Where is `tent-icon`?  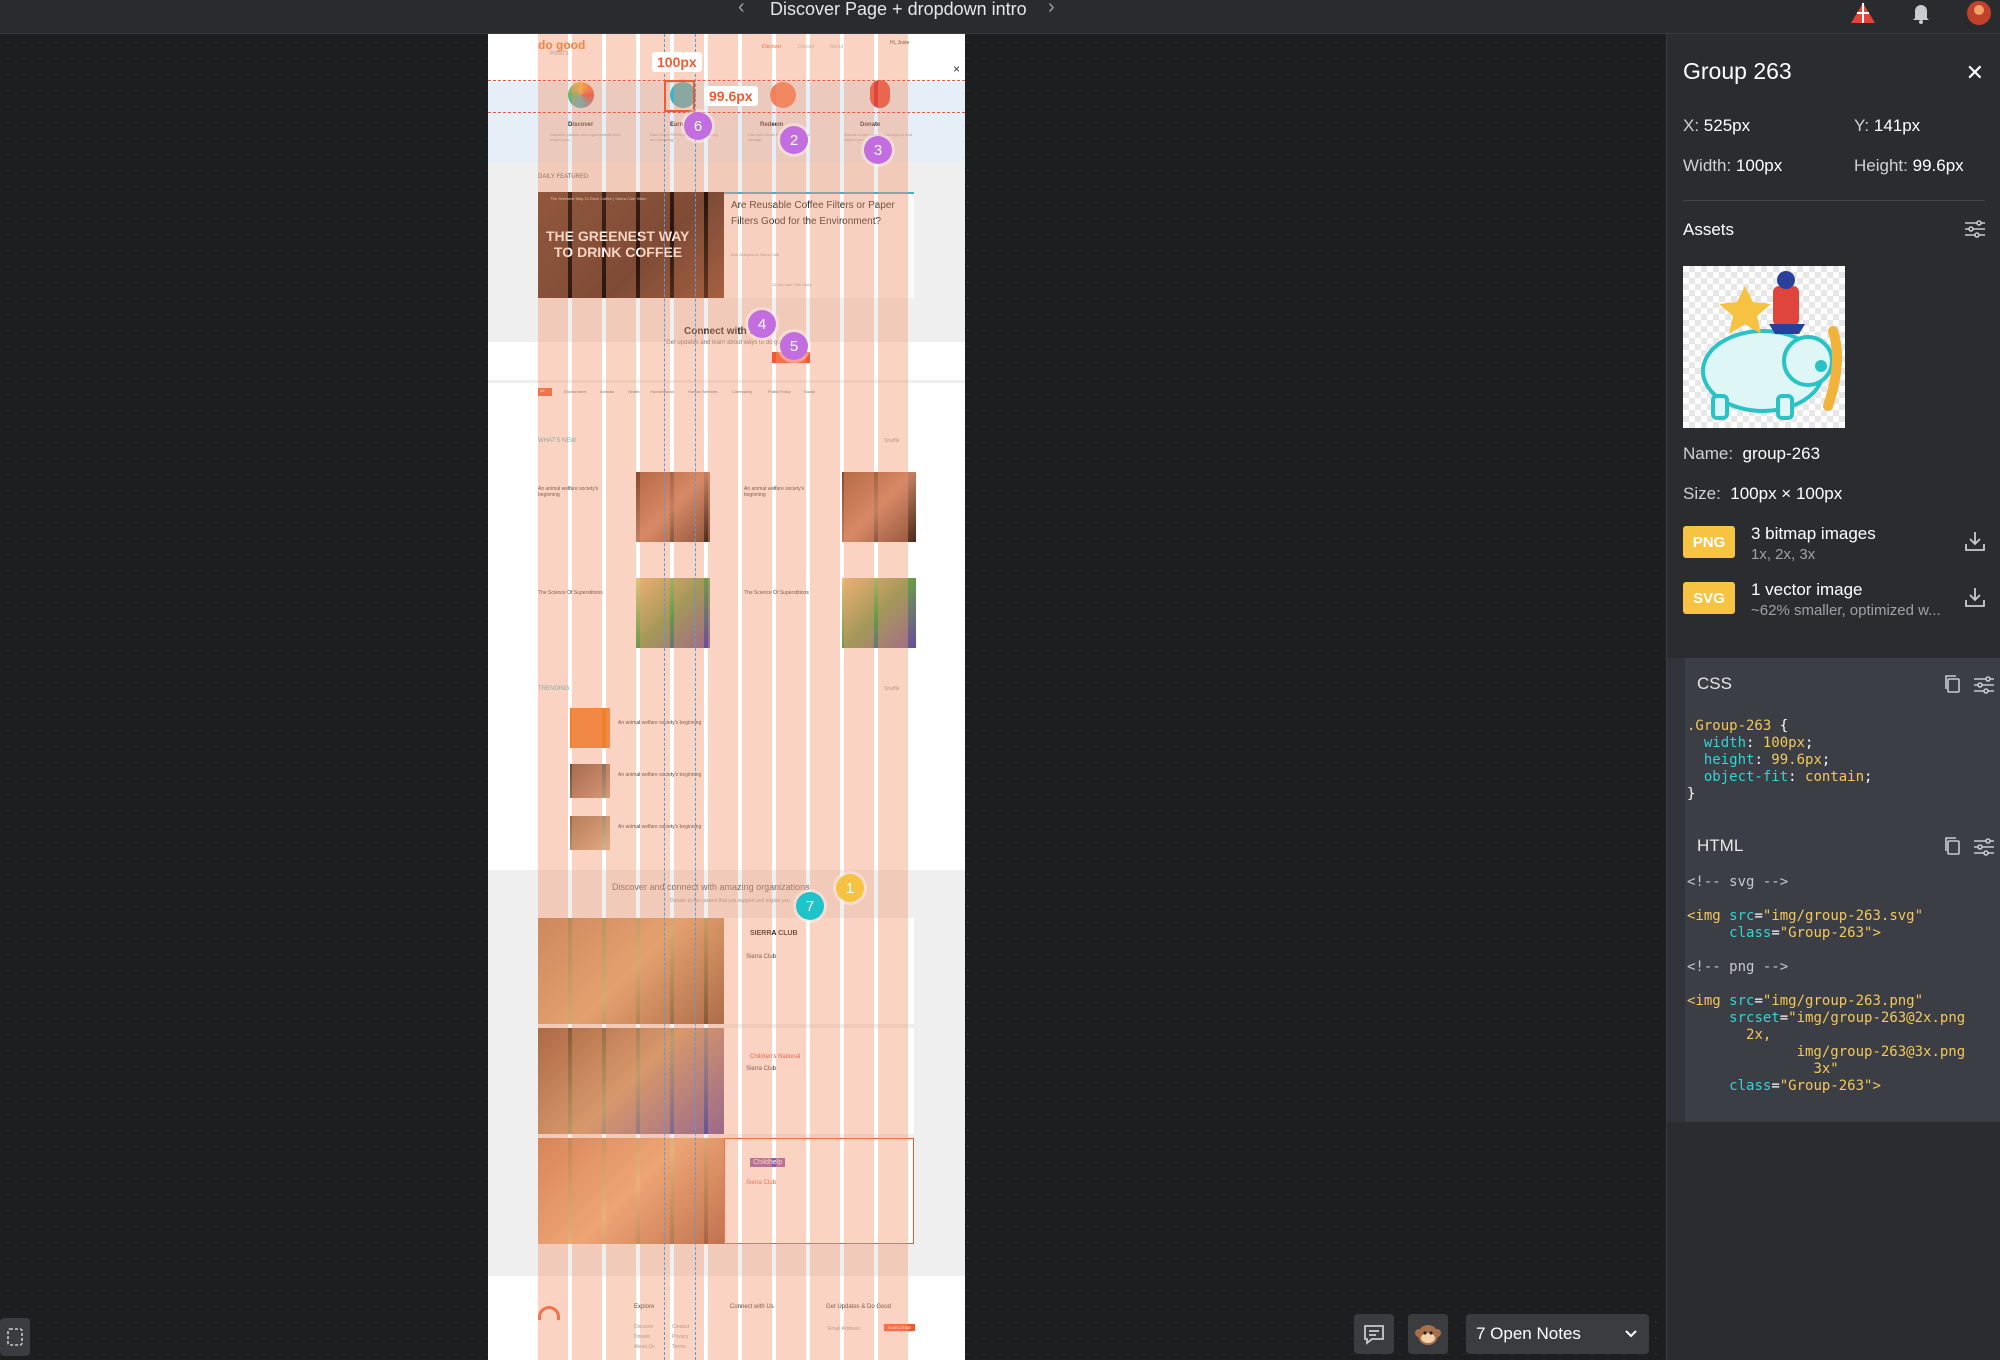 tent-icon is located at coordinates (1863, 13).